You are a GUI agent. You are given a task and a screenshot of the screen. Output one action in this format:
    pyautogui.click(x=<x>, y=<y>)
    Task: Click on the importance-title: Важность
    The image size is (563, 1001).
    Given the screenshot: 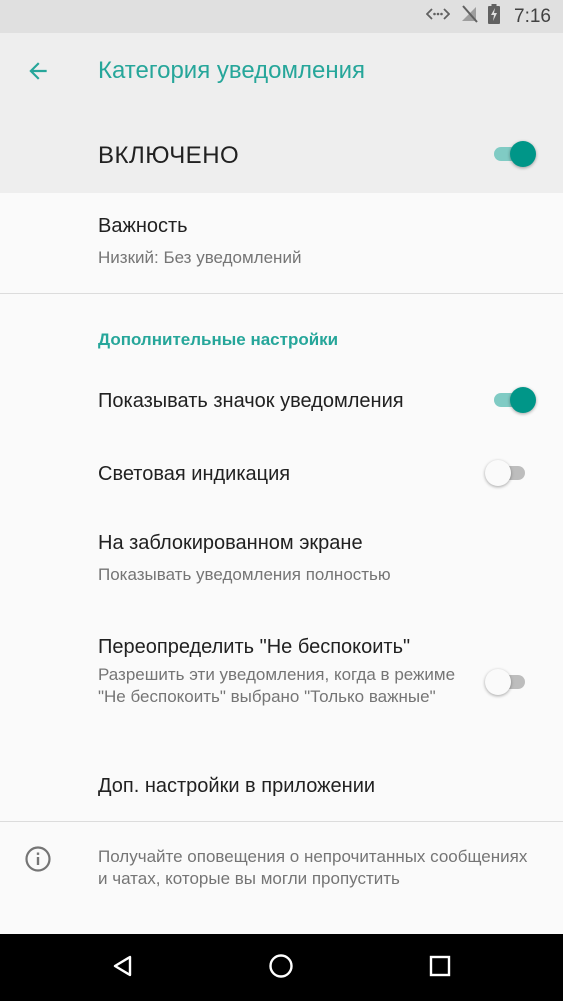 What is the action you would take?
    pyautogui.click(x=143, y=226)
    